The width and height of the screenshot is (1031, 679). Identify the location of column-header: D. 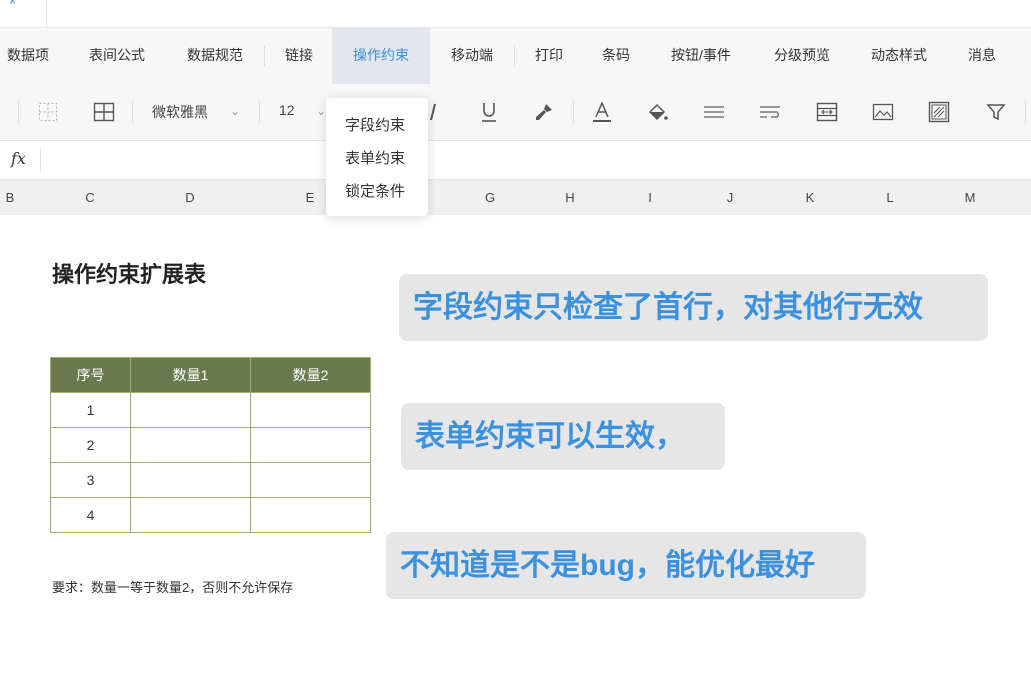
(190, 197).